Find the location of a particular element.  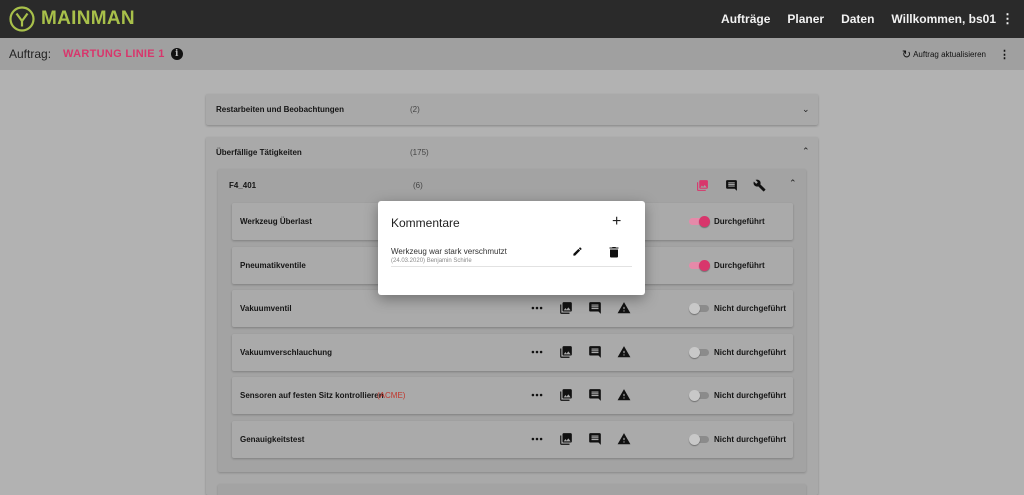

nav-daten: Daten is located at coordinates (857, 19).